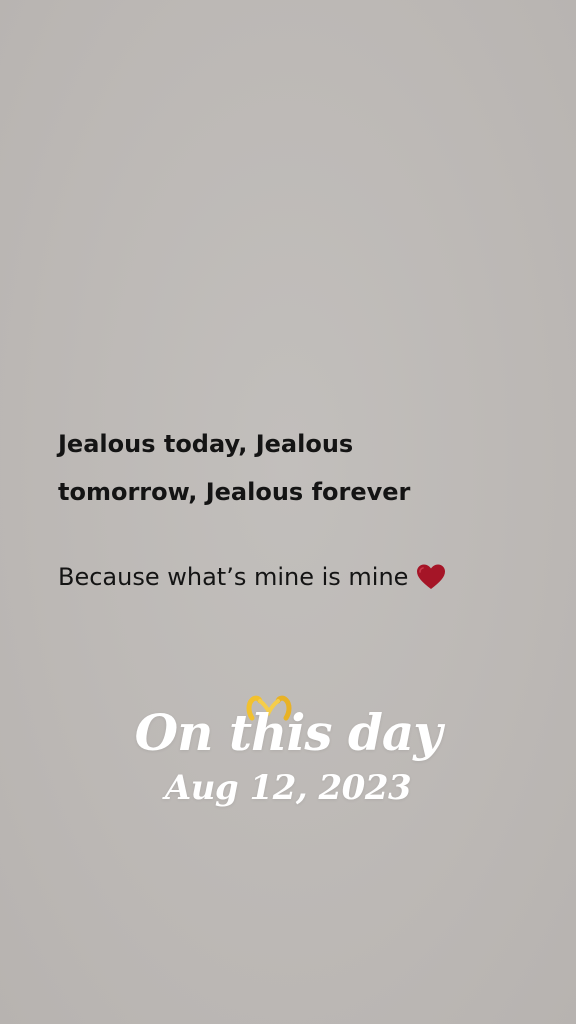  What do you see at coordinates (234, 492) in the screenshot?
I see `quote-line-2: tomorrow, Jealous forever` at bounding box center [234, 492].